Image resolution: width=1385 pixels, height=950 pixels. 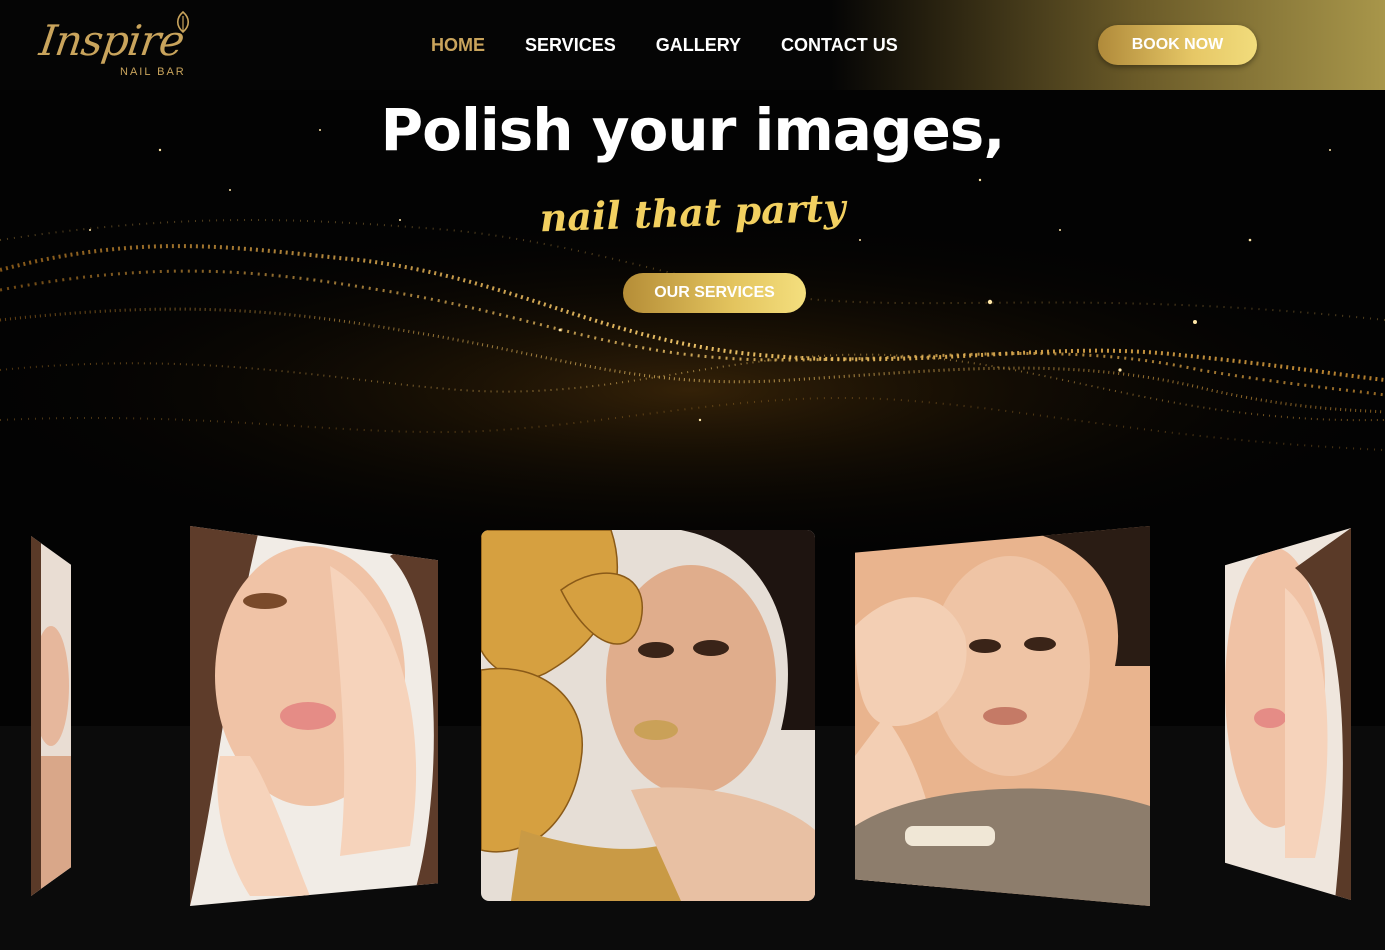 I want to click on brand-logo: Inspire NAIL BAR, so click(x=118, y=45).